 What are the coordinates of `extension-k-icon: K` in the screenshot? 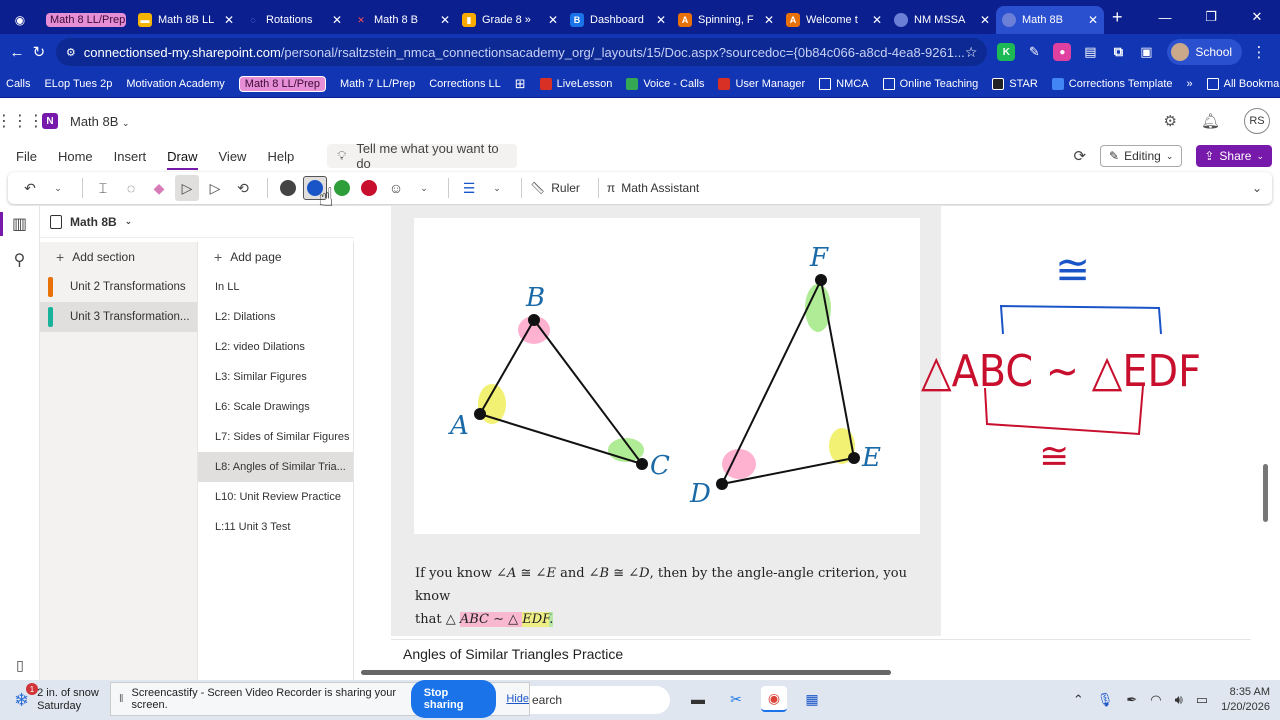 It's located at (1006, 52).